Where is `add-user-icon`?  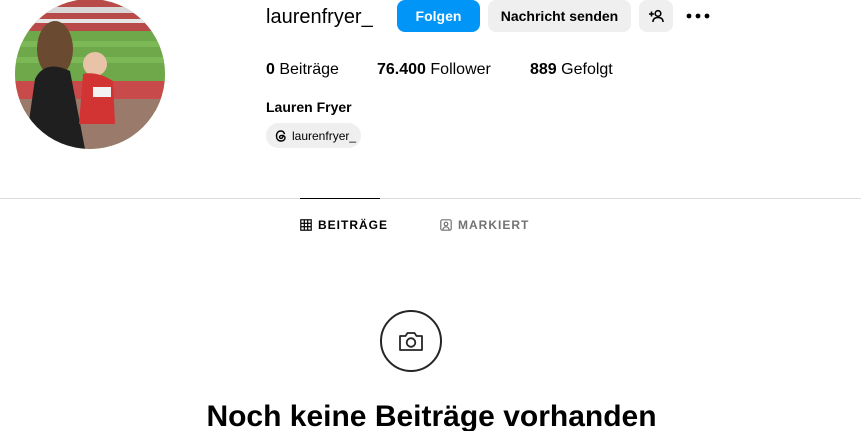 add-user-icon is located at coordinates (656, 16).